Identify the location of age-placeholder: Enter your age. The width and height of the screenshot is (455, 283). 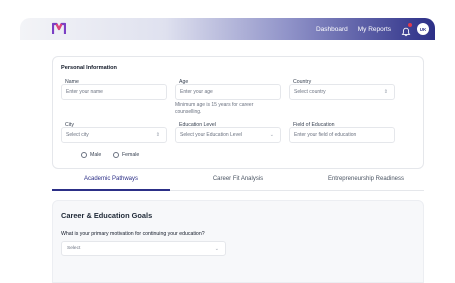
(196, 92).